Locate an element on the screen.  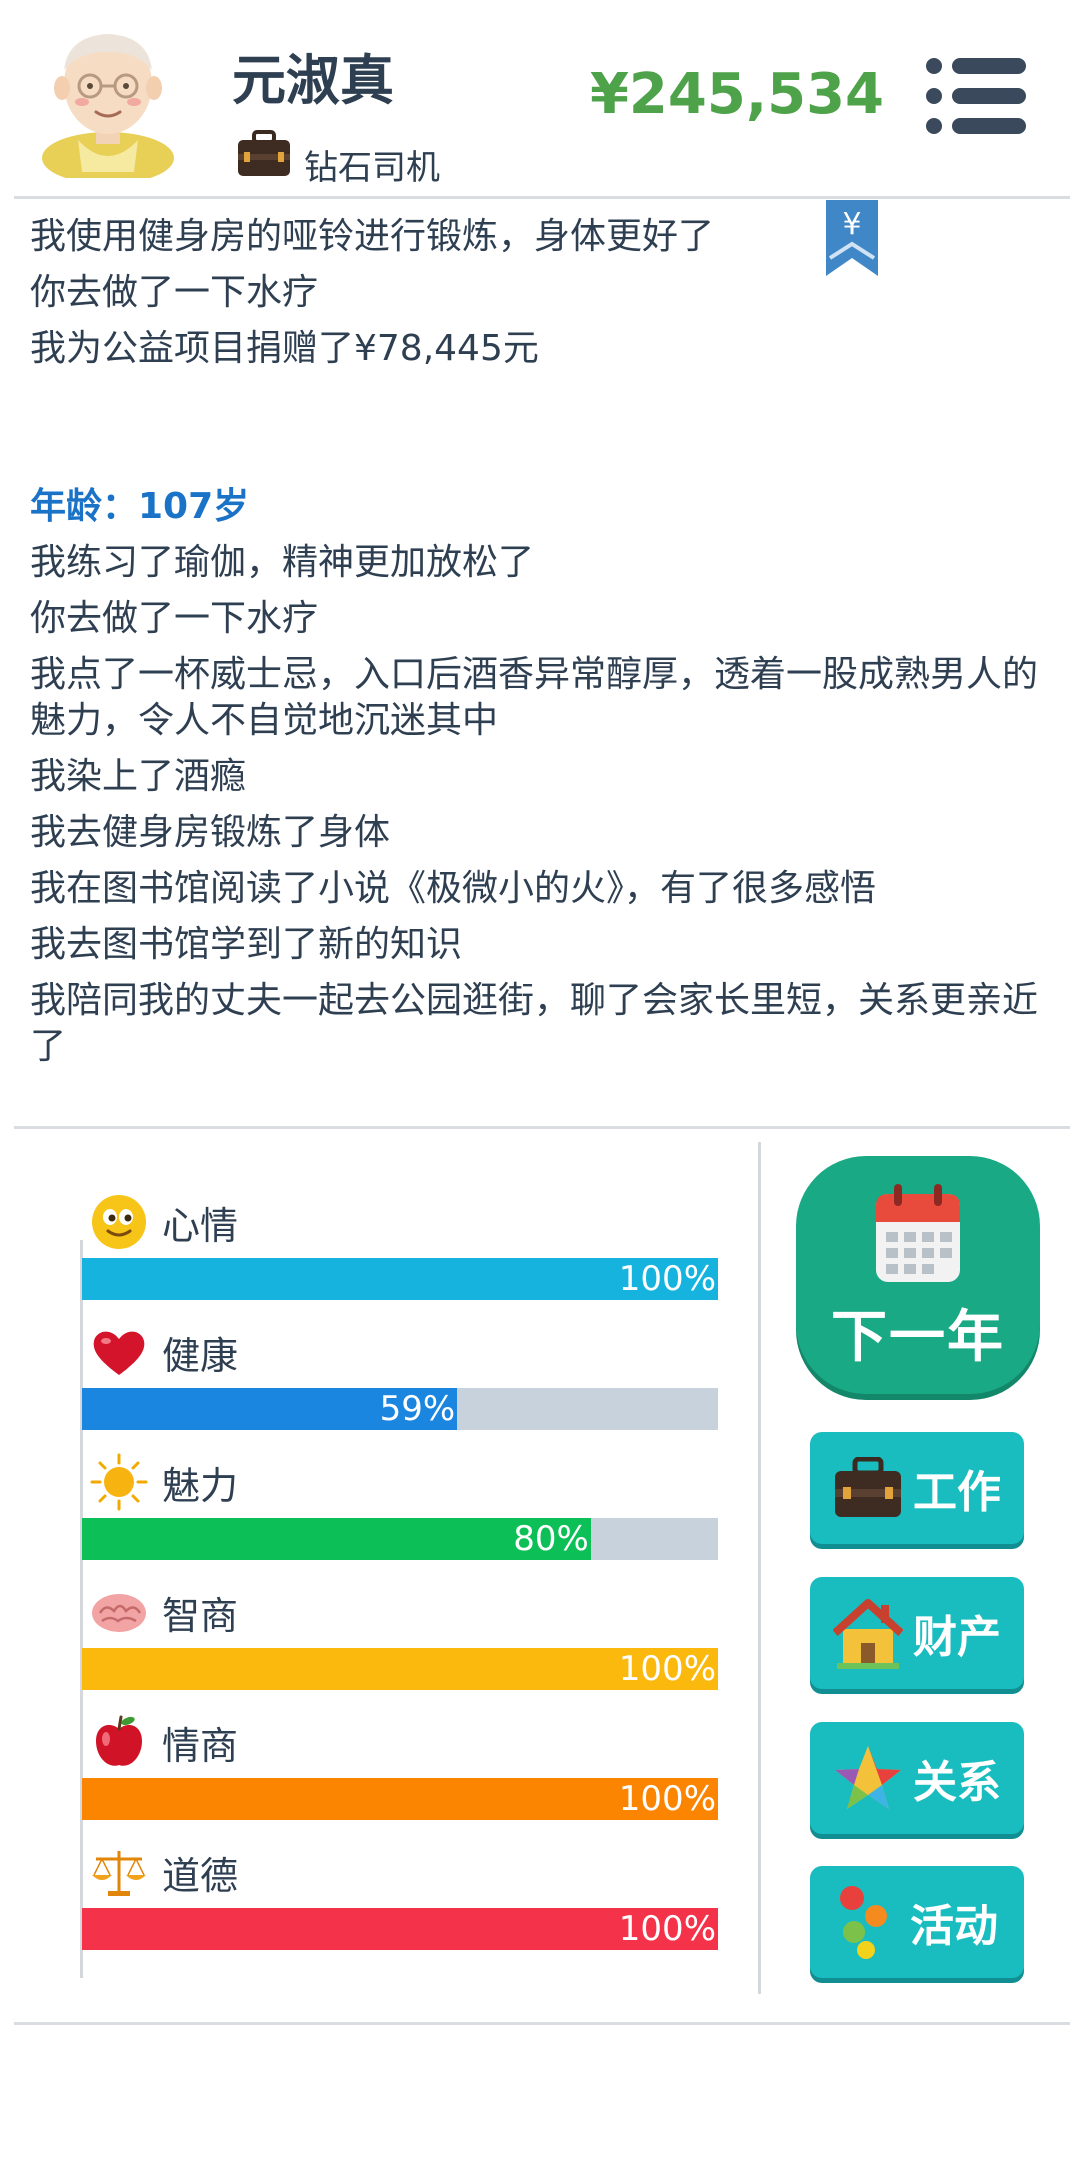
stat-label: 魅力 is located at coordinates (200, 1485).